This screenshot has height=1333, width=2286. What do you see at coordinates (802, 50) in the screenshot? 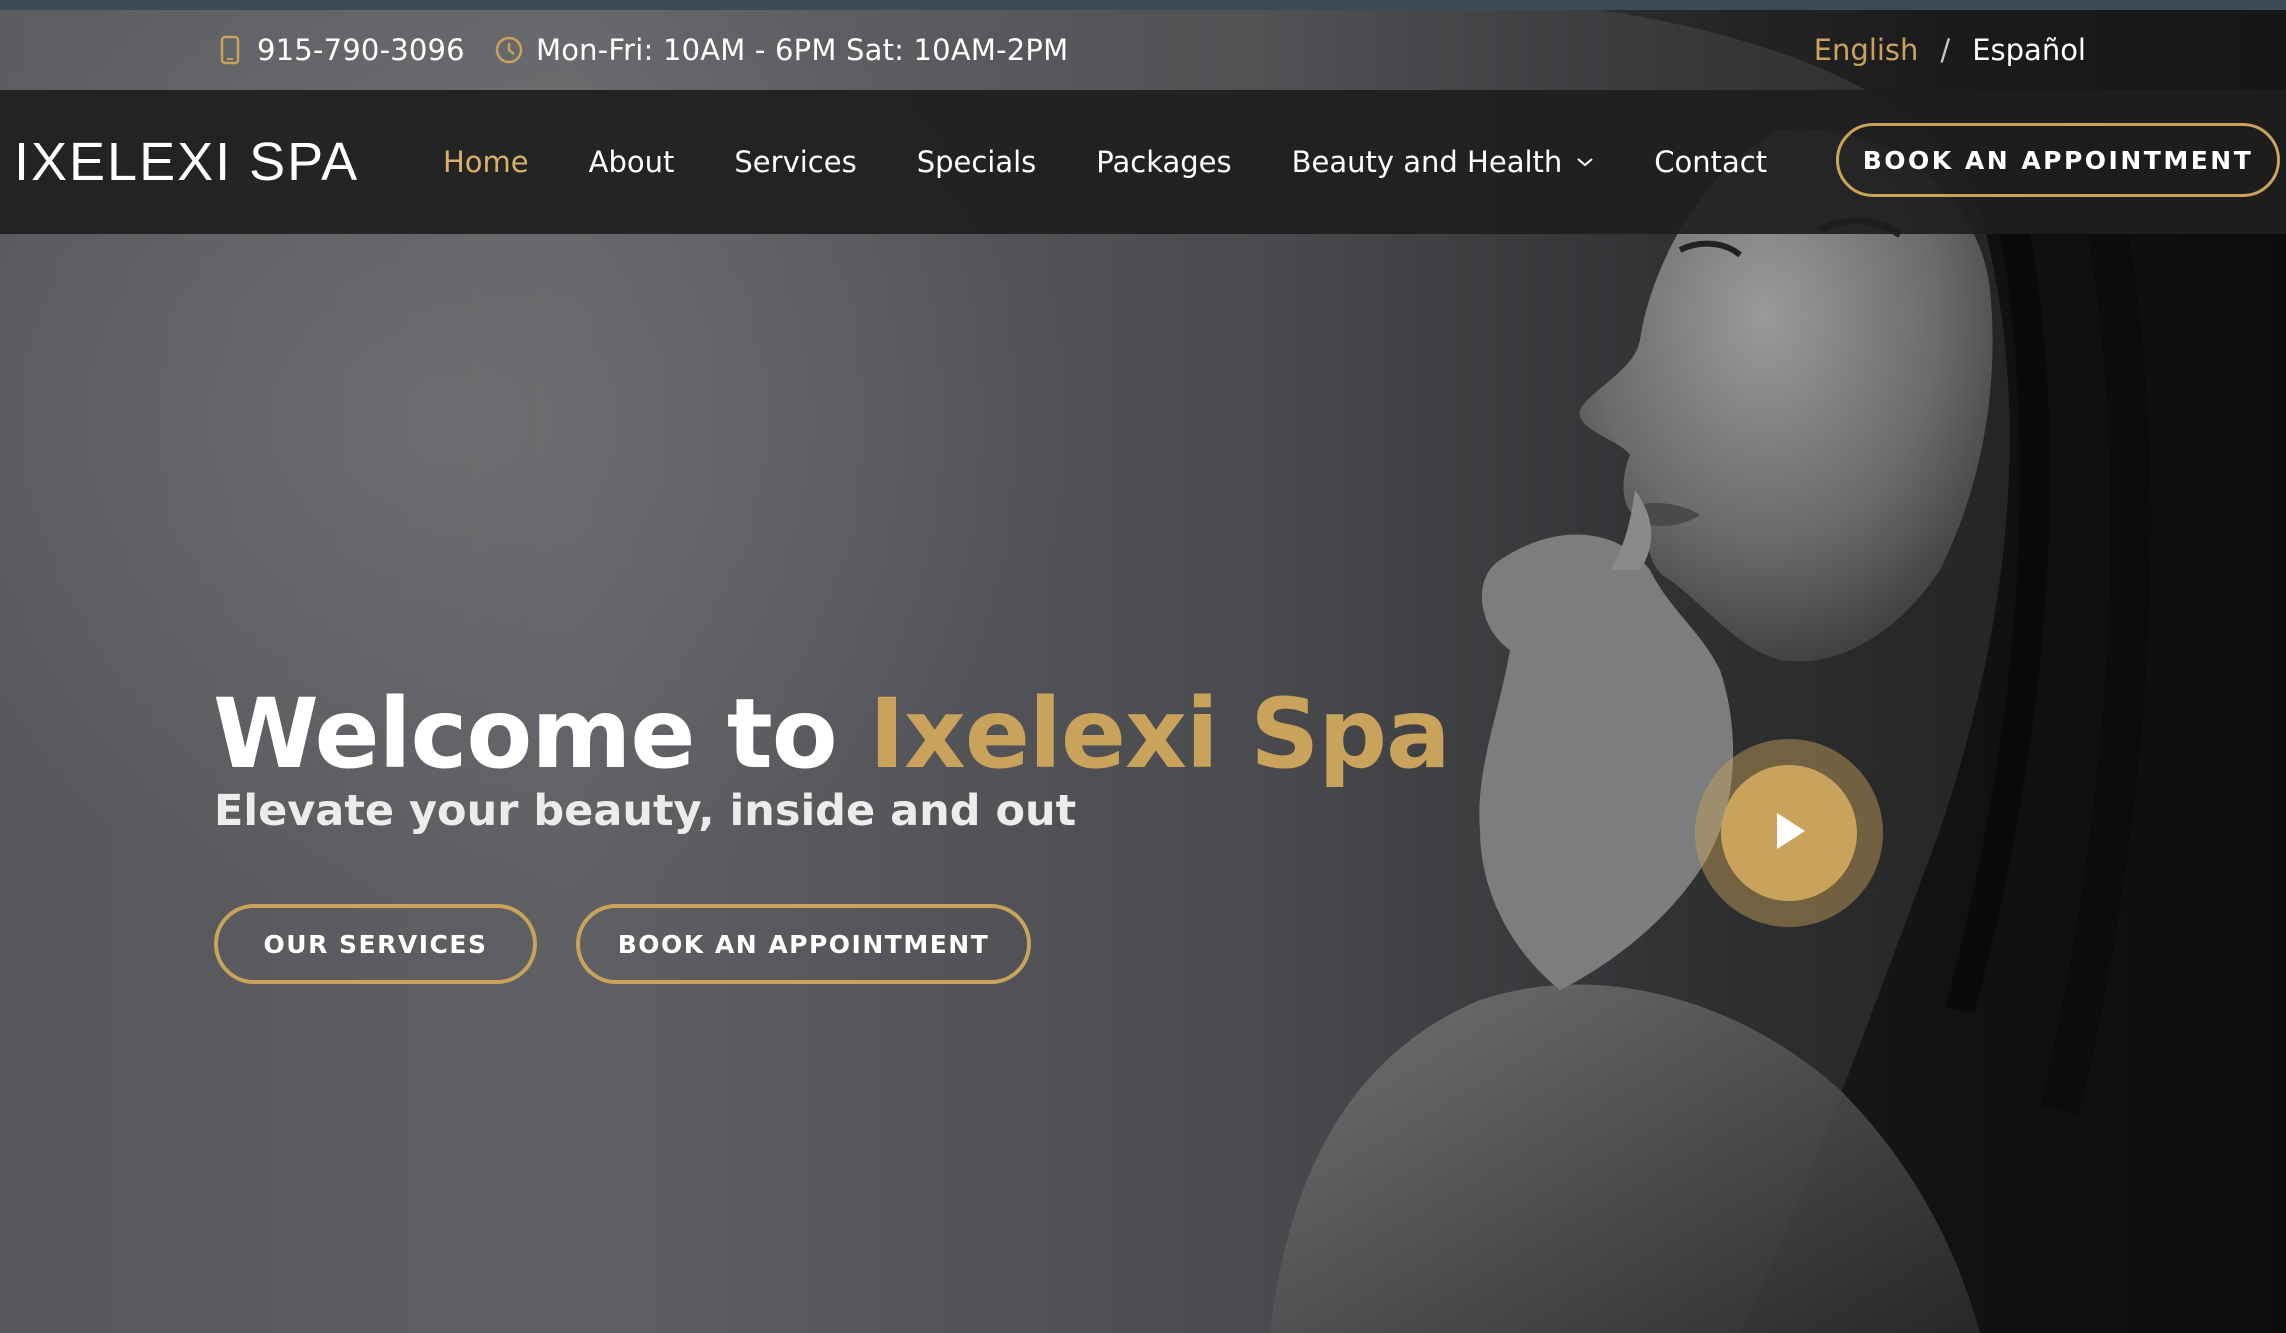
I see `hours-text: Mon-Fri: 10AM - 6PM Sat: 10AM-2PM` at bounding box center [802, 50].